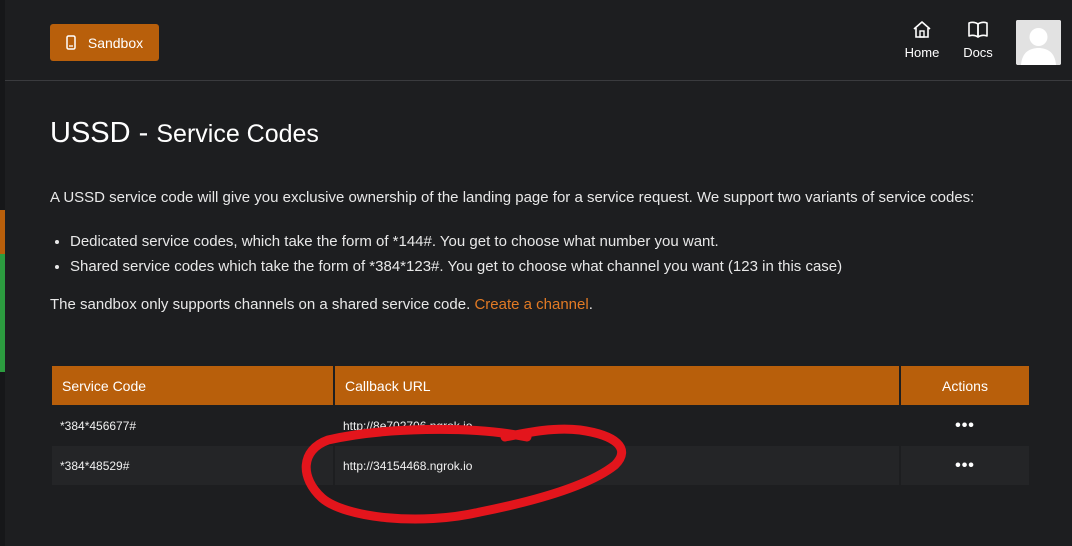 The width and height of the screenshot is (1072, 546). Describe the element at coordinates (192, 425) in the screenshot. I see `service-code-cell: *384*456677#` at that location.